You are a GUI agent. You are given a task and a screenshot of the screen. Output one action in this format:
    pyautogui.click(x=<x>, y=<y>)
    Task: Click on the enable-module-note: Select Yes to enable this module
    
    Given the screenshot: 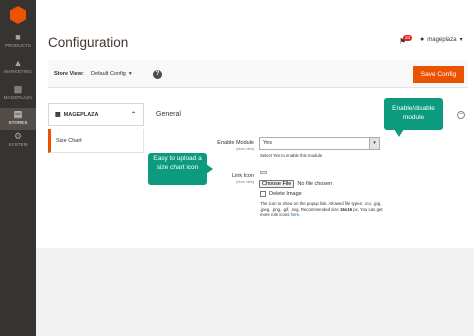 What is the action you would take?
    pyautogui.click(x=291, y=155)
    